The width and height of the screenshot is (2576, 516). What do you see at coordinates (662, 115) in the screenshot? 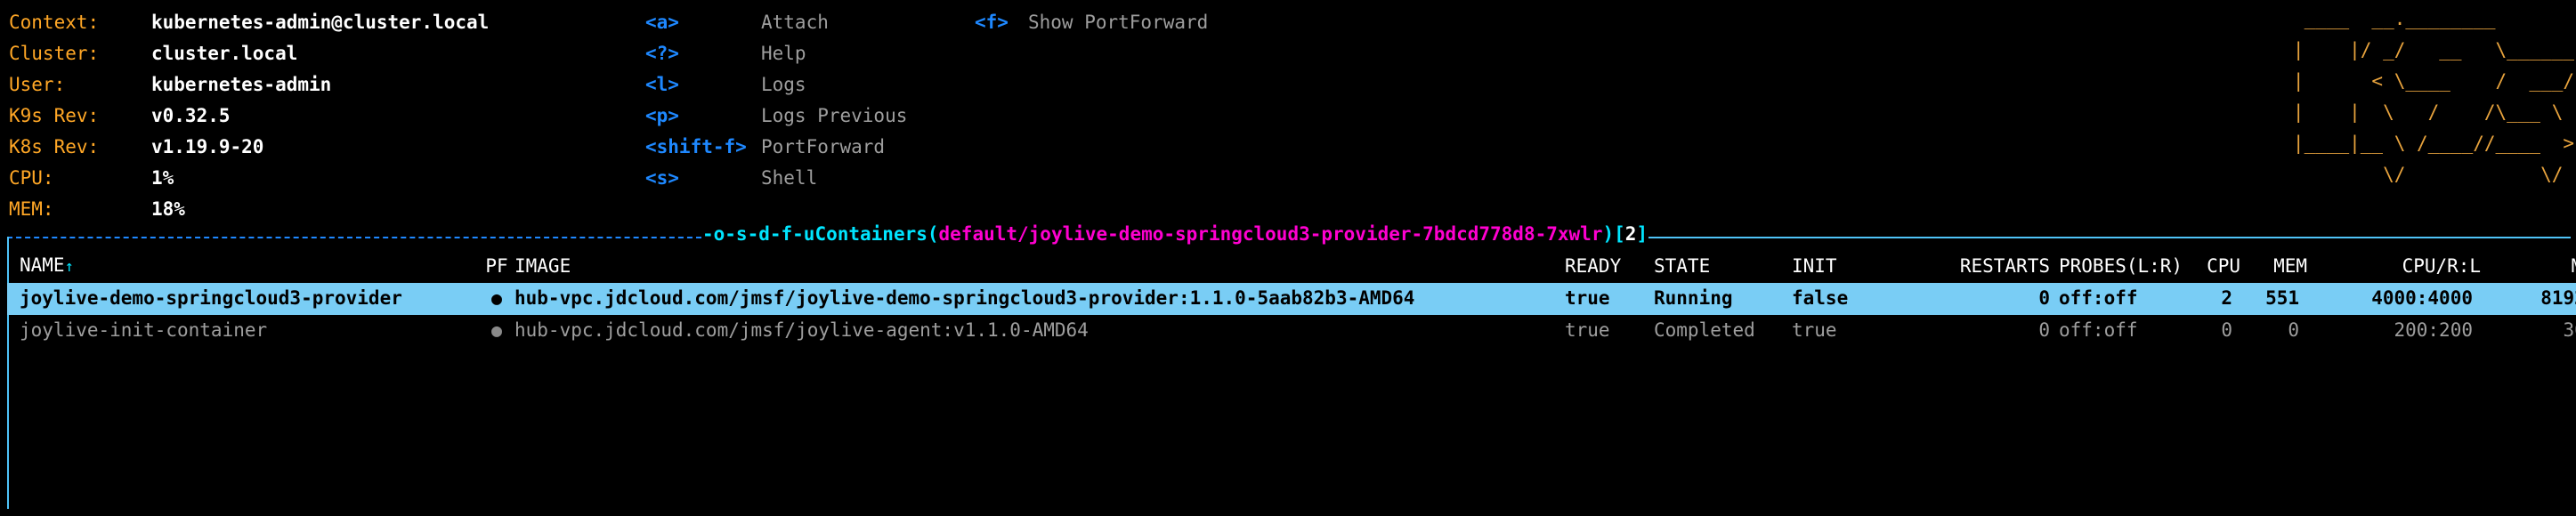
I see `keybinding-combo: <p>` at bounding box center [662, 115].